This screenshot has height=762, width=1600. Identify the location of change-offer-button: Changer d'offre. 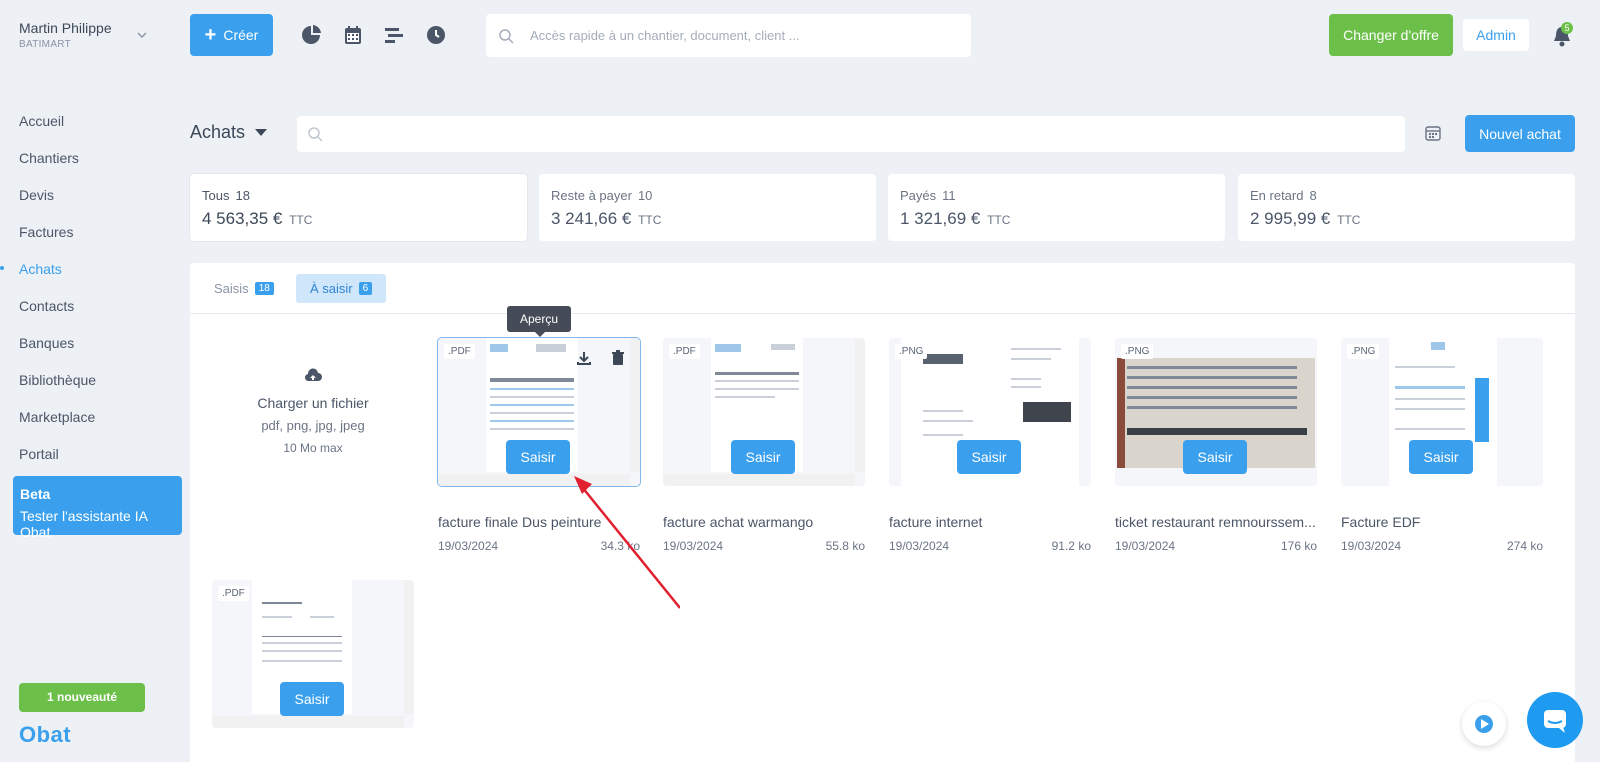
(1391, 35).